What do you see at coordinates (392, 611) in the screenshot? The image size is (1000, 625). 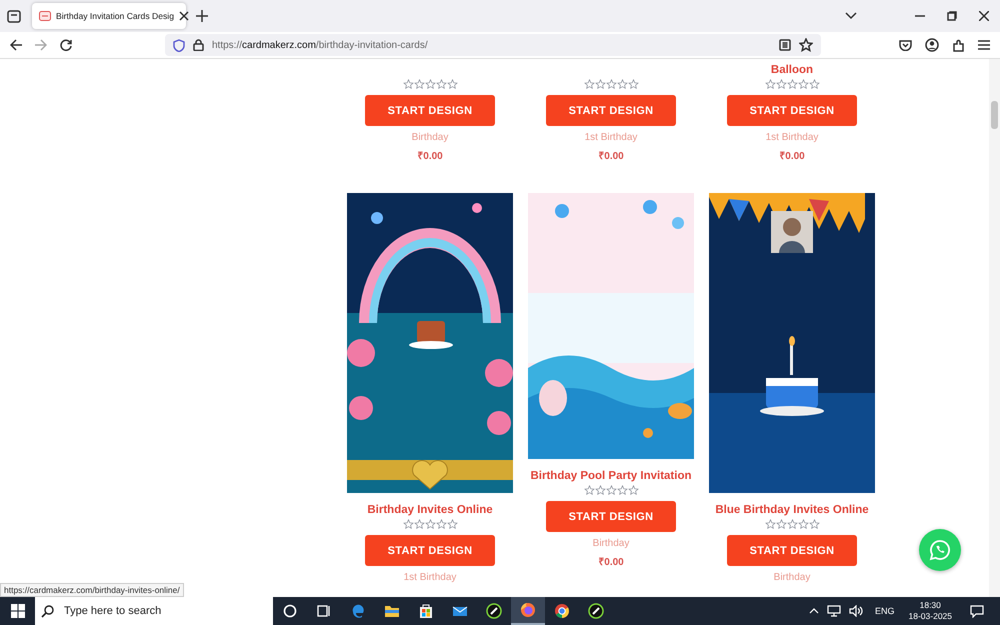 I see `folder-icon` at bounding box center [392, 611].